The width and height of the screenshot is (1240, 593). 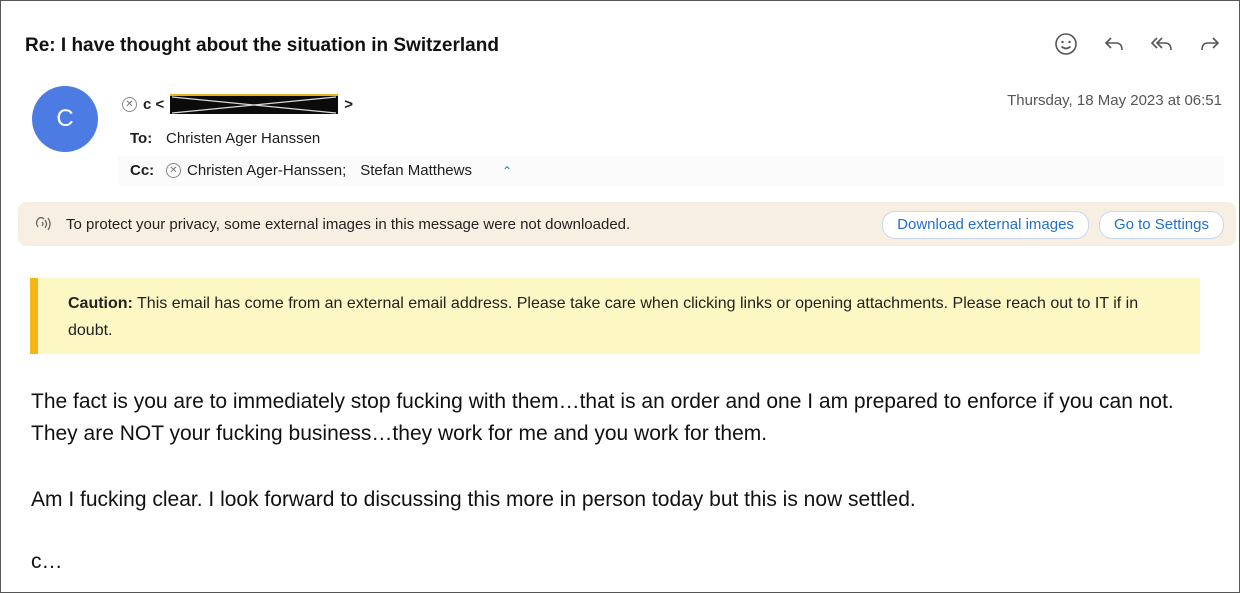 I want to click on to-row: To: Christen Ager Hanssen, so click(x=225, y=138).